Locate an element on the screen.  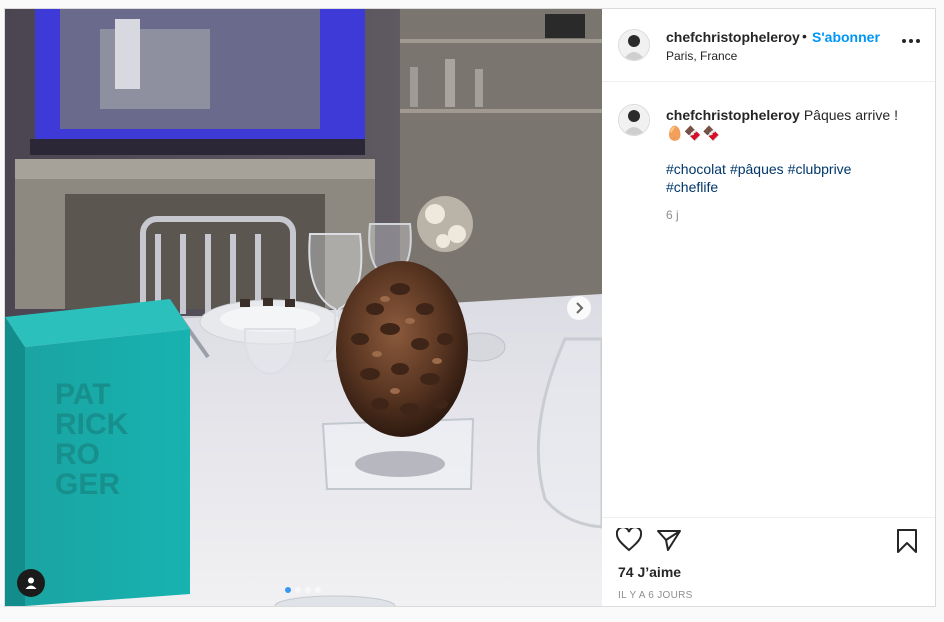
caption-username-link: chefchristopheleroy is located at coordinates (733, 115).